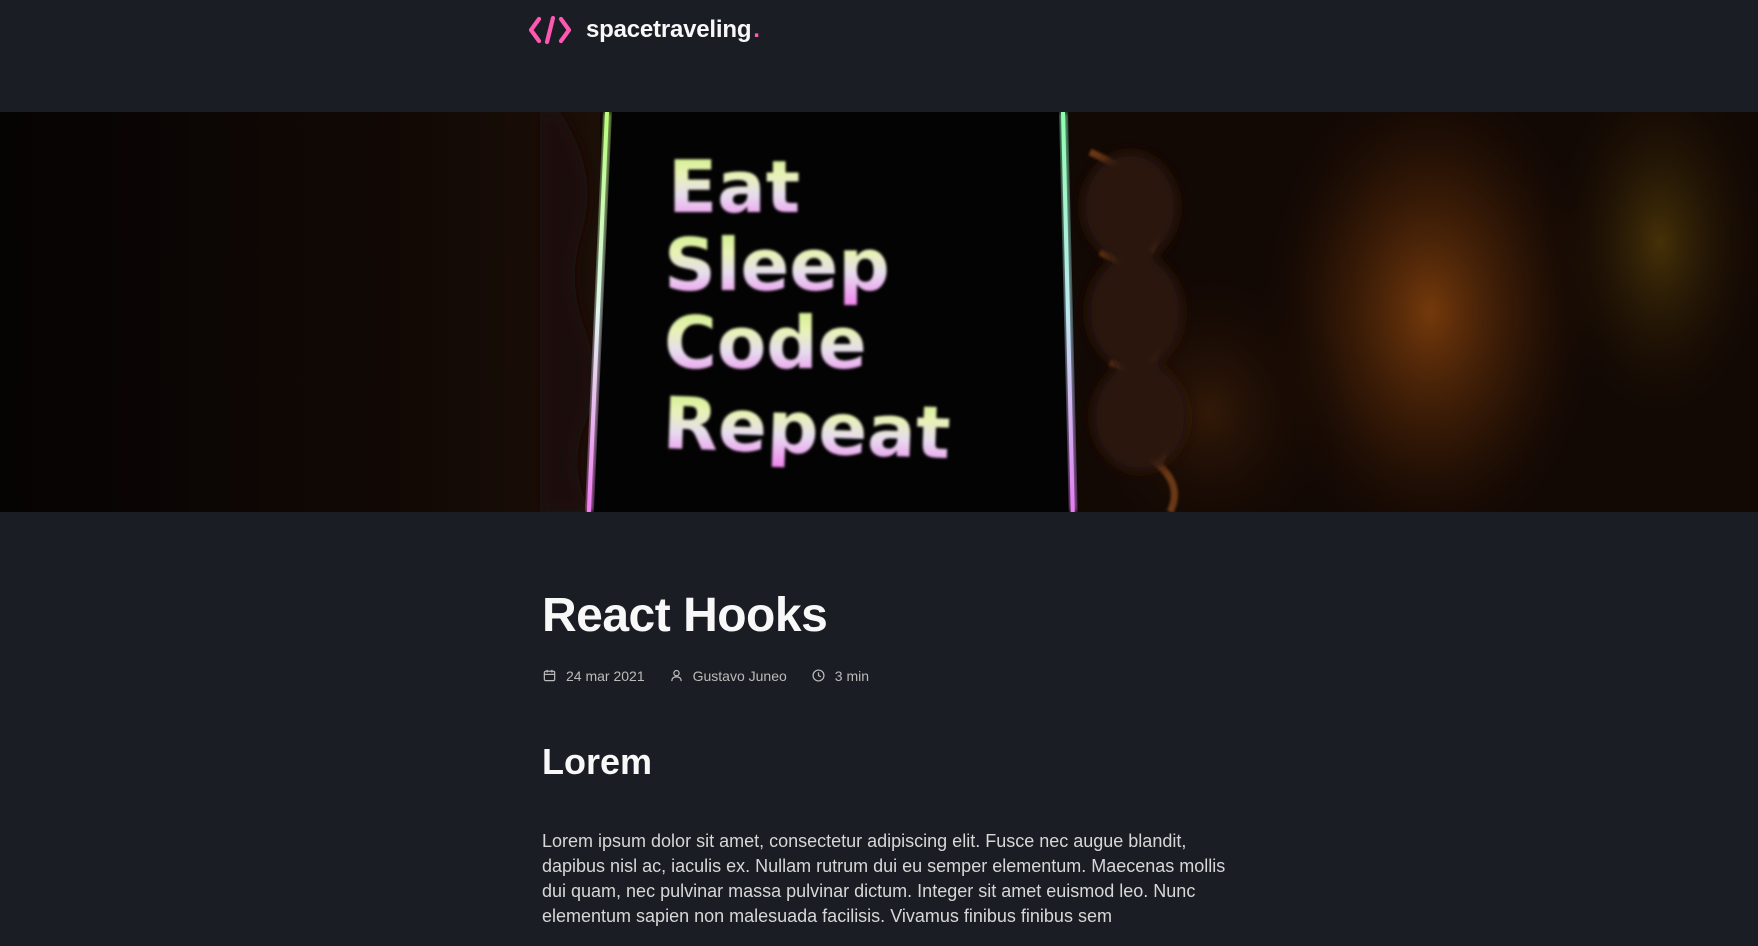 The height and width of the screenshot is (946, 1758). I want to click on section-heading: Lorem, so click(597, 761).